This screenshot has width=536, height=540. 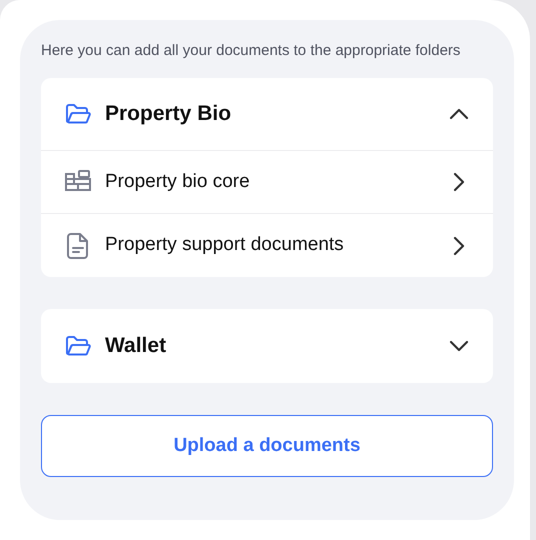 I want to click on bricks-icon, so click(x=78, y=182).